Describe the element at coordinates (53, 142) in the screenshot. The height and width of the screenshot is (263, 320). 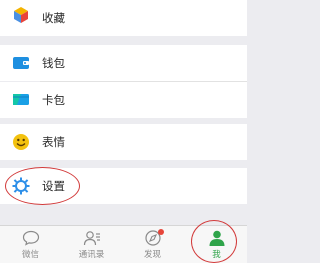
I see `menu-label-stickers: 表情` at that location.